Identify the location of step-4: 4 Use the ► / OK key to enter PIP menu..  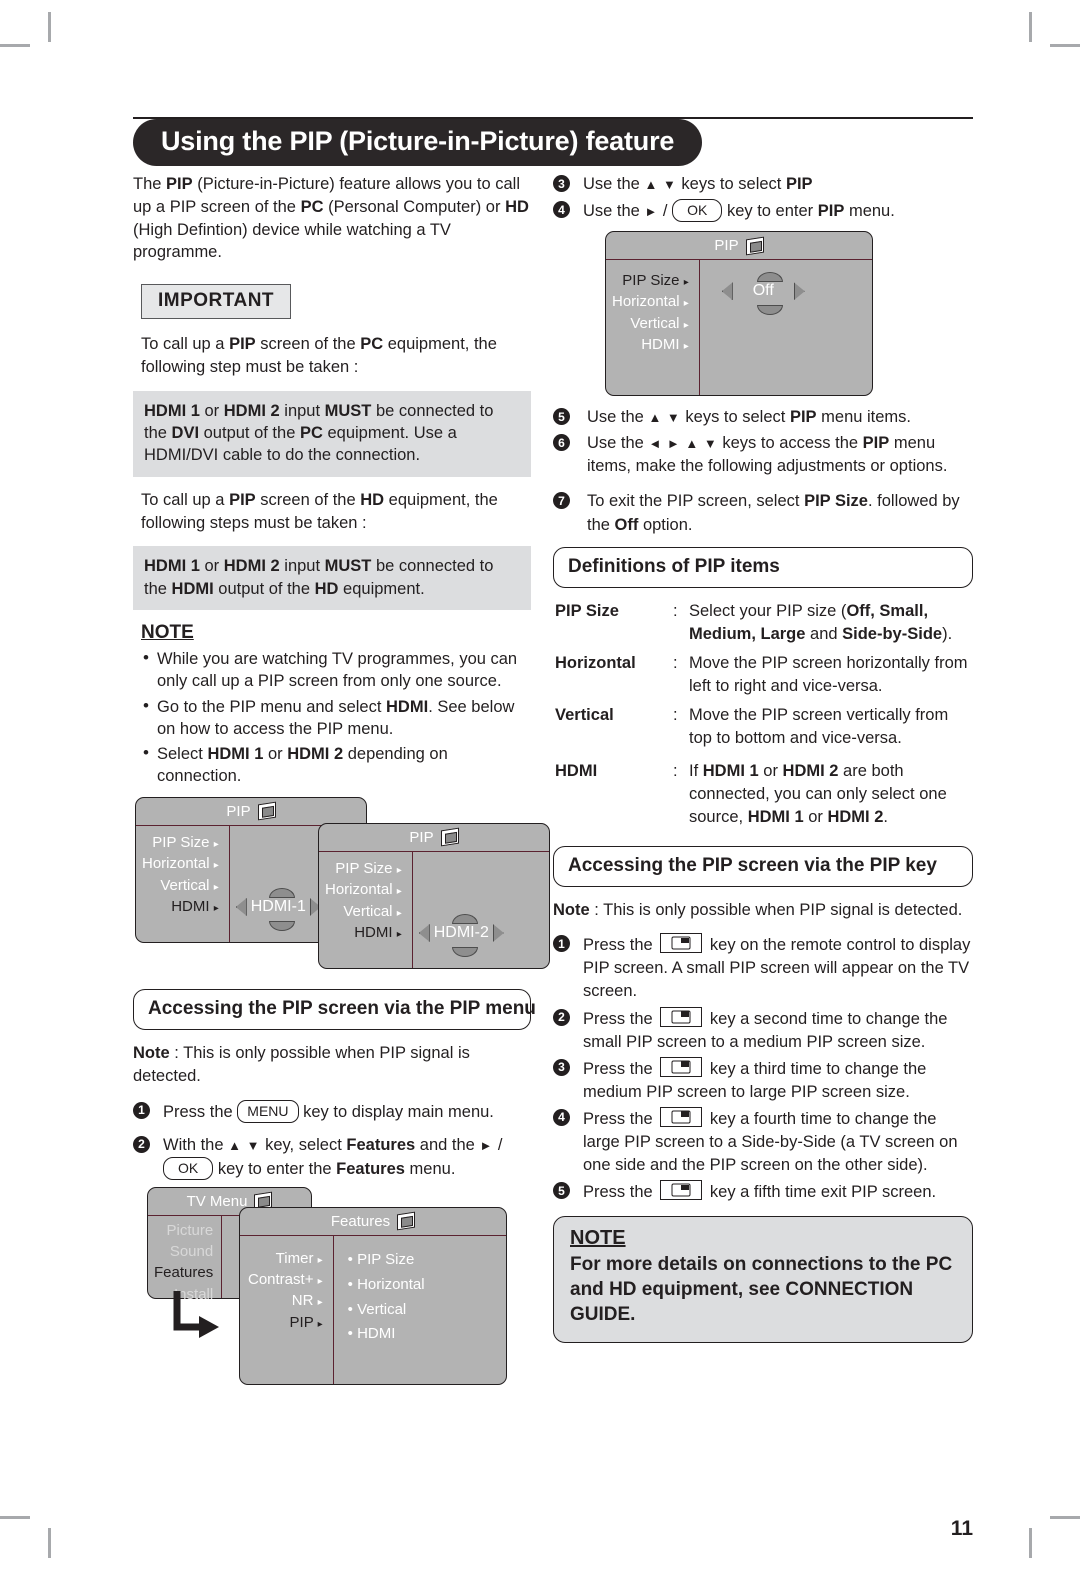
(763, 211).